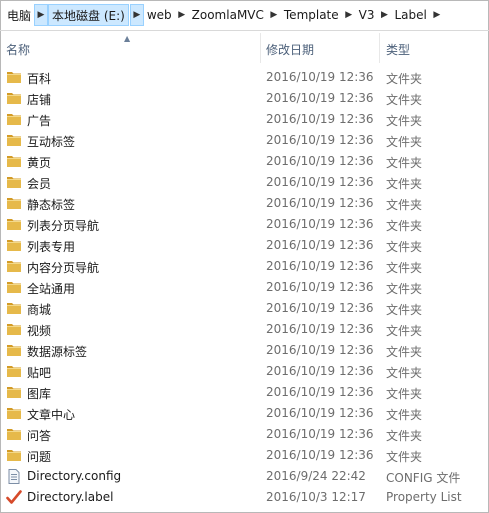 The image size is (489, 513). Describe the element at coordinates (244, 140) in the screenshot. I see `file-row: 互动标签 2016/10/19 12:36 文件夹` at that location.